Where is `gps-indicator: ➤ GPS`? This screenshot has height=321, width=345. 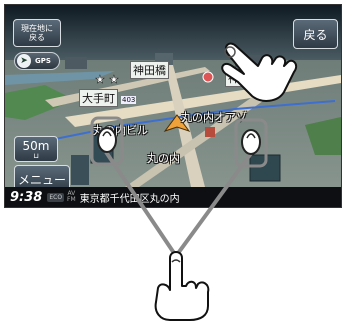 gps-indicator: ➤ GPS is located at coordinates (37, 61).